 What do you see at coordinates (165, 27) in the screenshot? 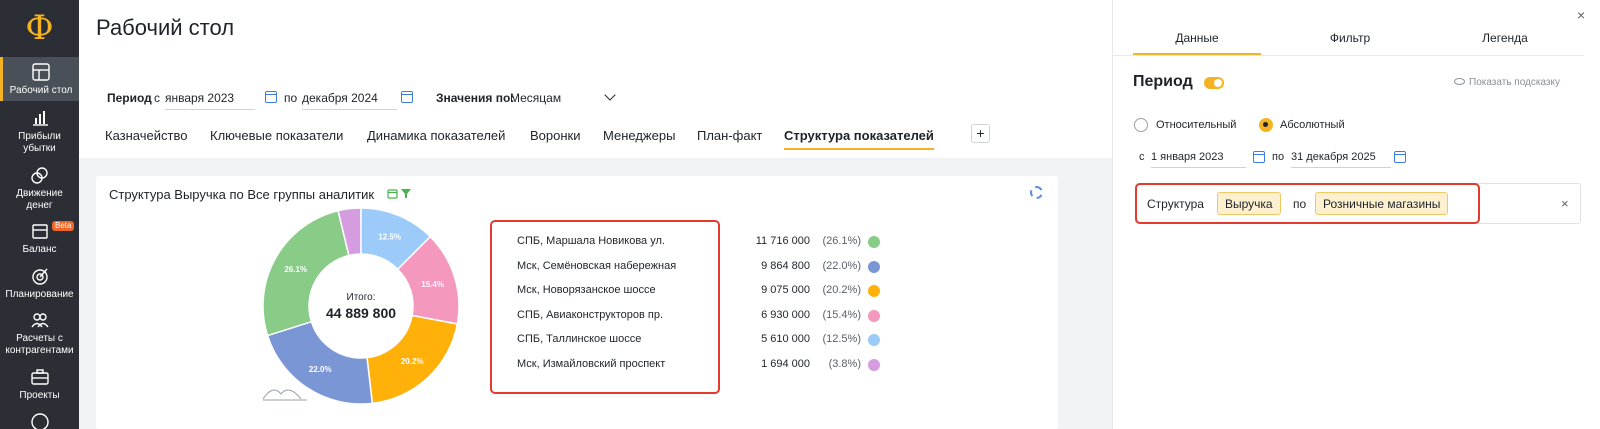
I see `page-title: Рабочий стол` at bounding box center [165, 27].